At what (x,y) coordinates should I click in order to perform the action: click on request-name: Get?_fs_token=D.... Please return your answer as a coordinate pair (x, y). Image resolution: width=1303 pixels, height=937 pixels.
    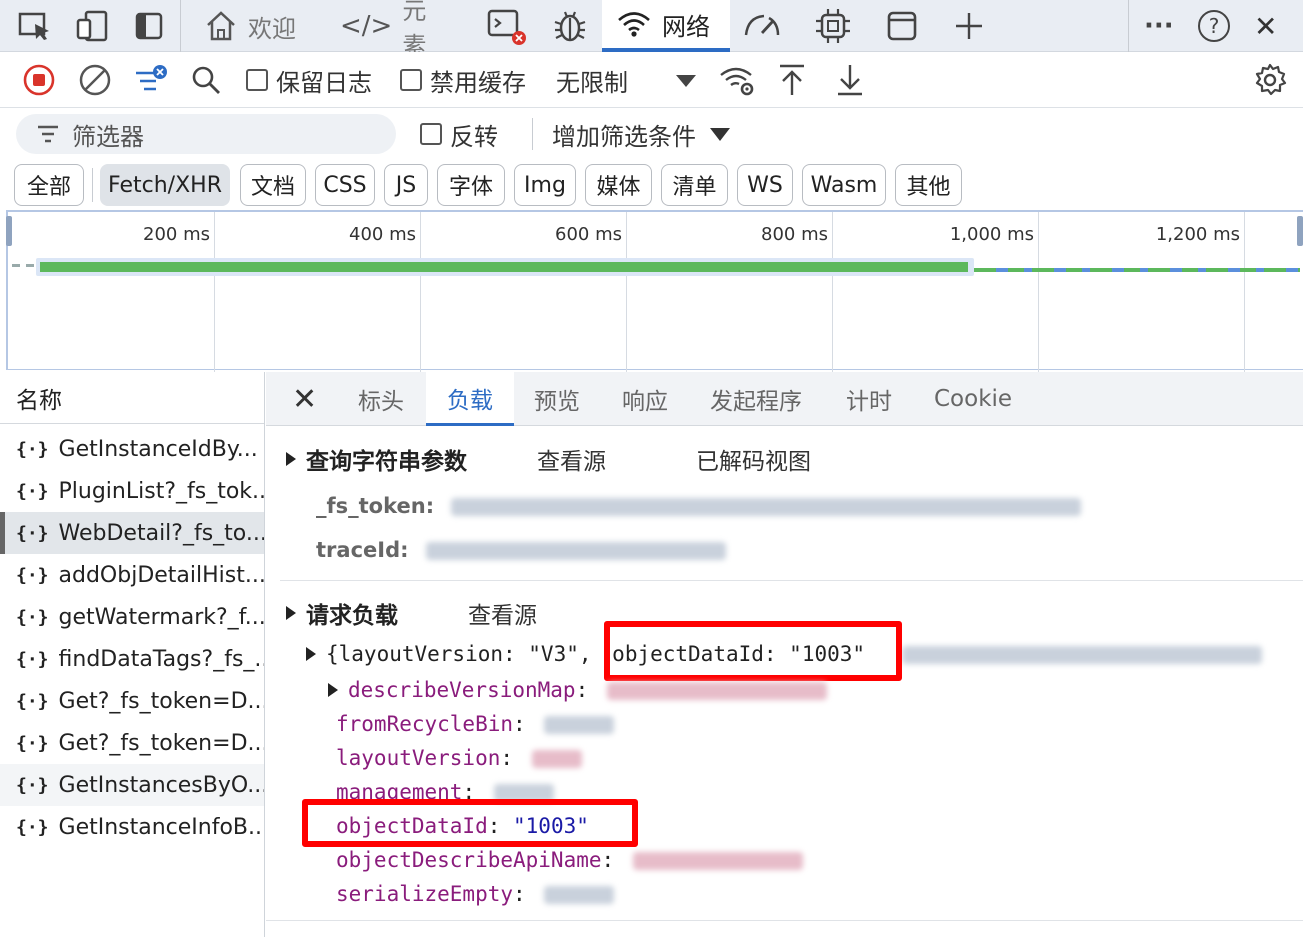
    Looking at the image, I should click on (161, 743).